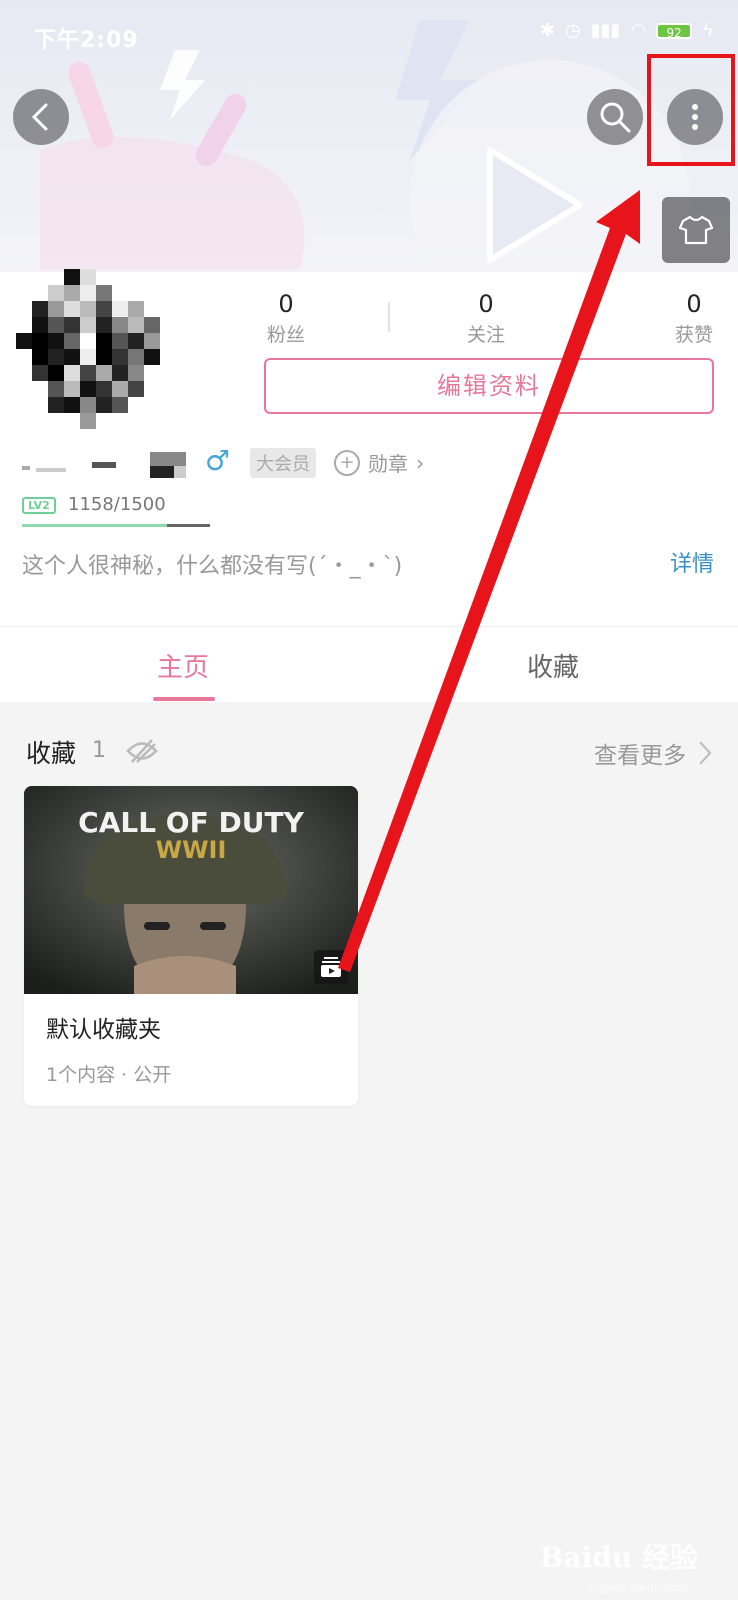 The height and width of the screenshot is (1600, 738). I want to click on baidu-watermark-url: jingyan.baidu.com, so click(637, 1587).